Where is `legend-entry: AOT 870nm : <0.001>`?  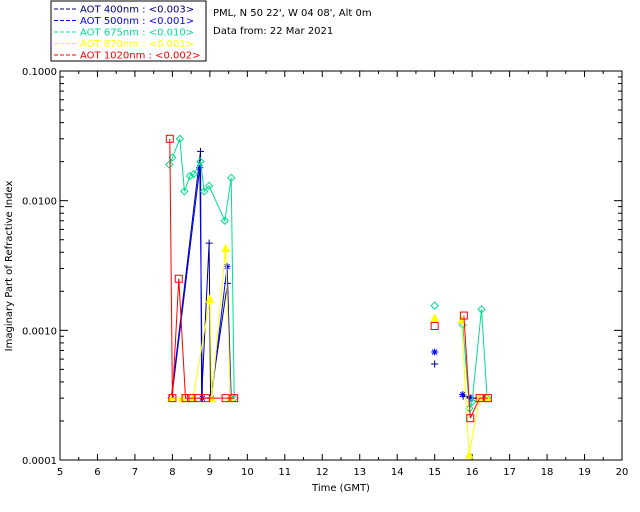 legend-entry: AOT 870nm : <0.001> is located at coordinates (137, 44).